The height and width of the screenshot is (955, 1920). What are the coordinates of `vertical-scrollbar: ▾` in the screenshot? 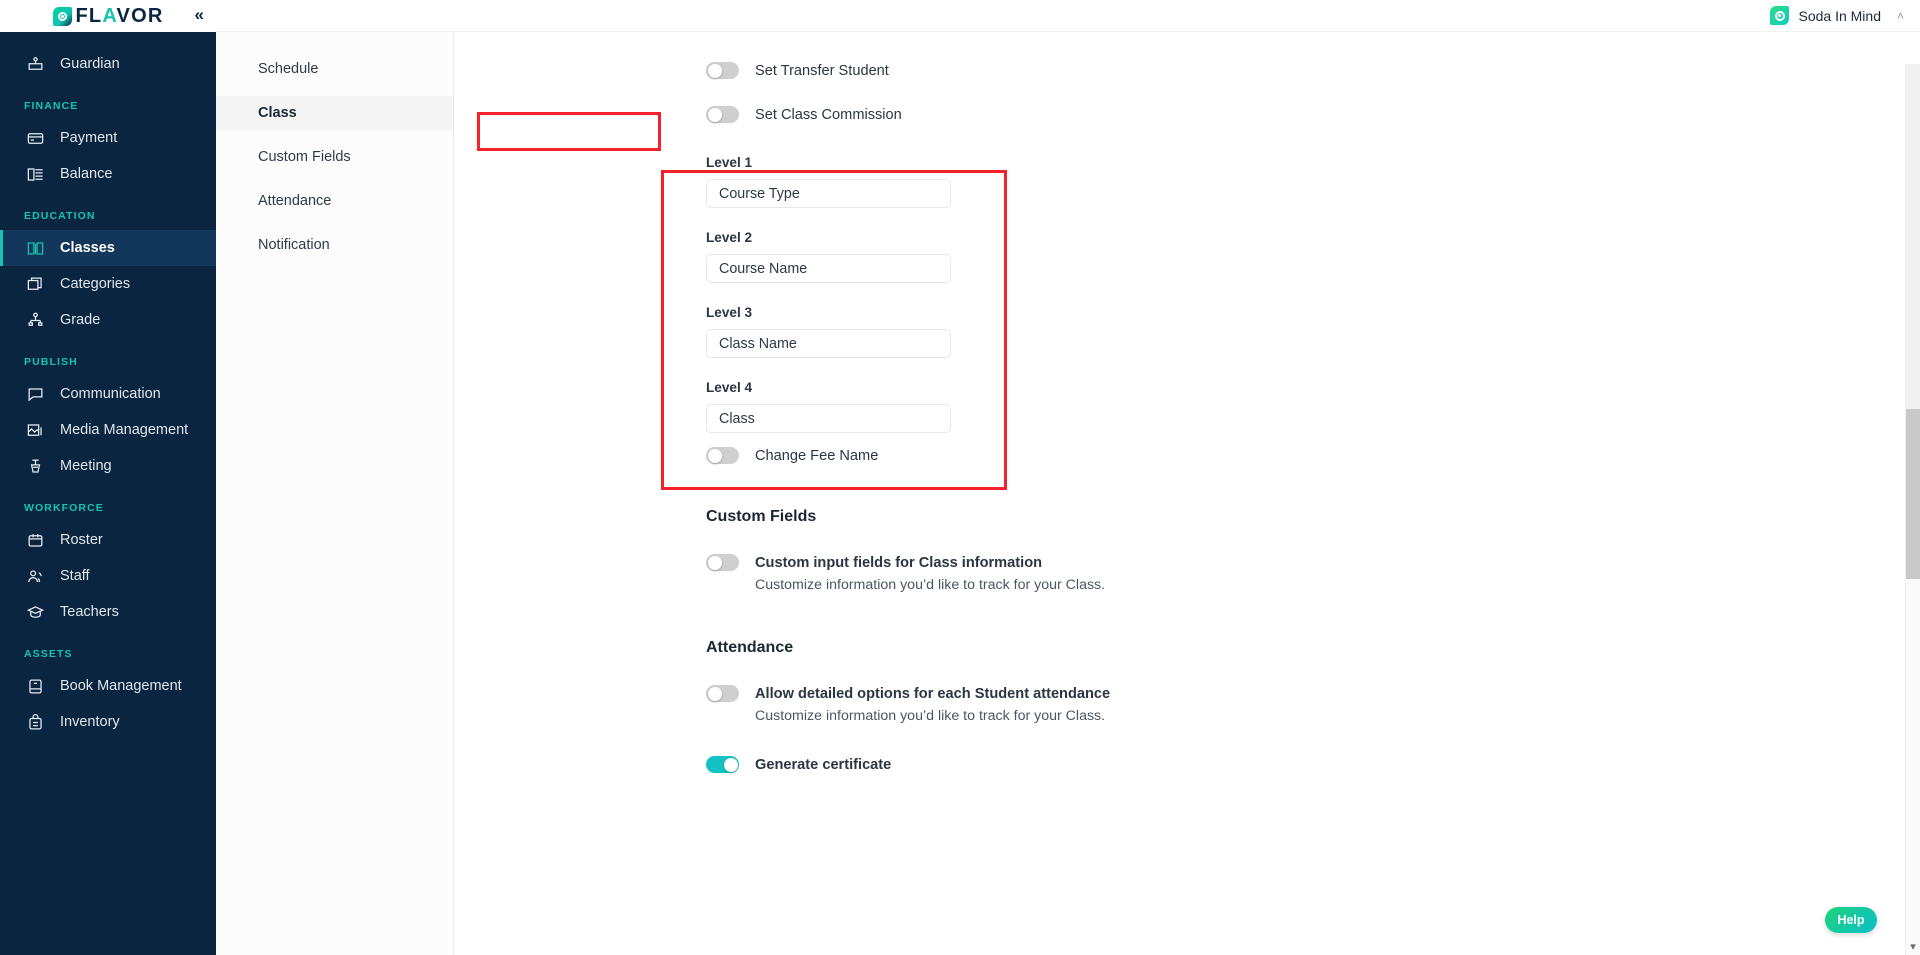 It's located at (1912, 509).